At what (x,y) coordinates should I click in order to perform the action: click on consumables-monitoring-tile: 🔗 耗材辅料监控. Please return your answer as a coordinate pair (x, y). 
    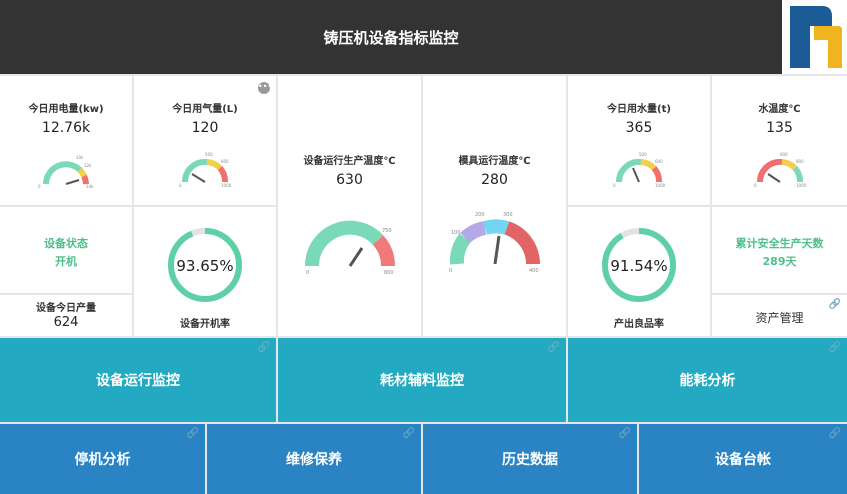
    Looking at the image, I should click on (422, 380).